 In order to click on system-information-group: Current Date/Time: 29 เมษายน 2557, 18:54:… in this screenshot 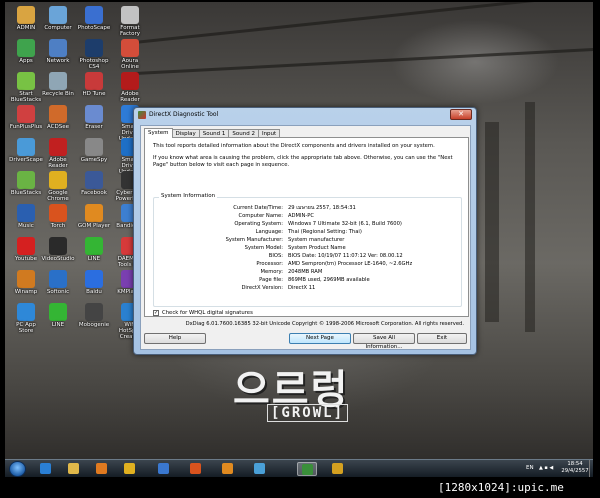, I will do `click(307, 252)`.